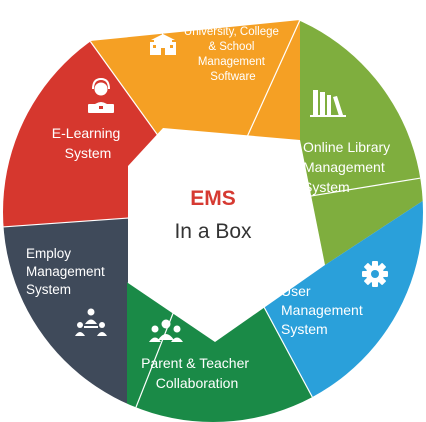  What do you see at coordinates (375, 274) in the screenshot?
I see `gear-icon` at bounding box center [375, 274].